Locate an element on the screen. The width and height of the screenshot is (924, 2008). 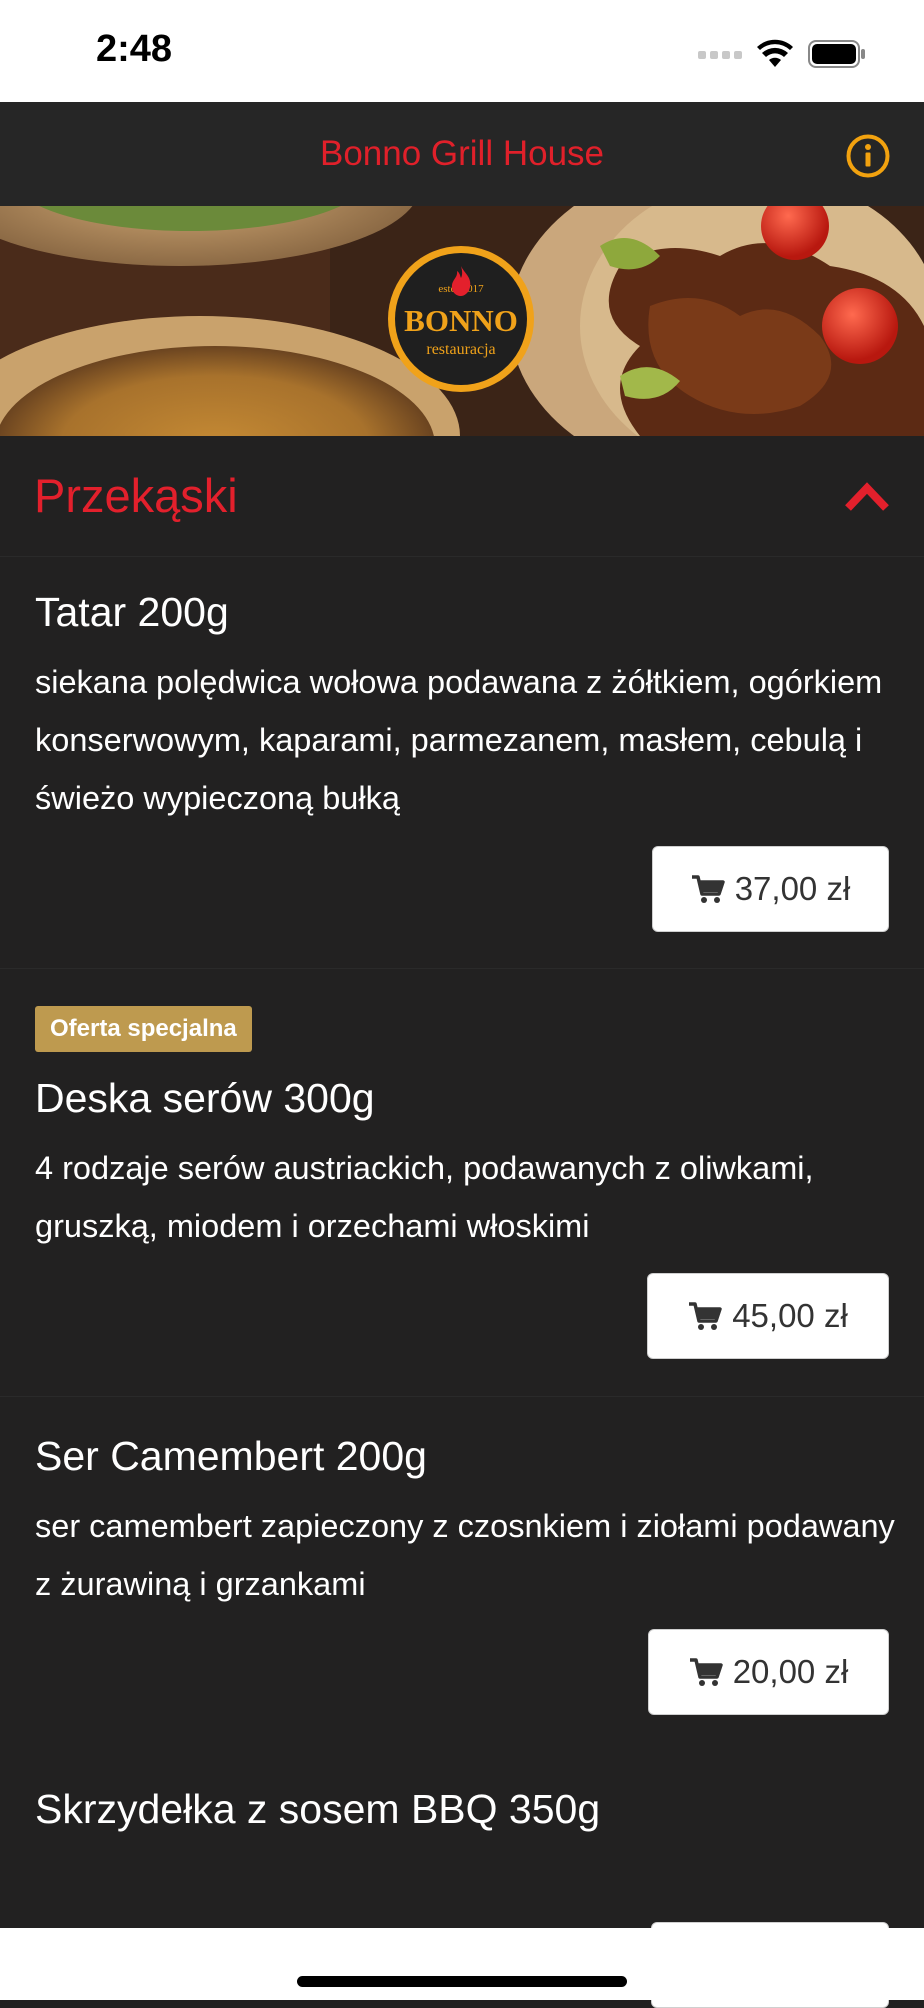
signal-icon is located at coordinates (720, 55).